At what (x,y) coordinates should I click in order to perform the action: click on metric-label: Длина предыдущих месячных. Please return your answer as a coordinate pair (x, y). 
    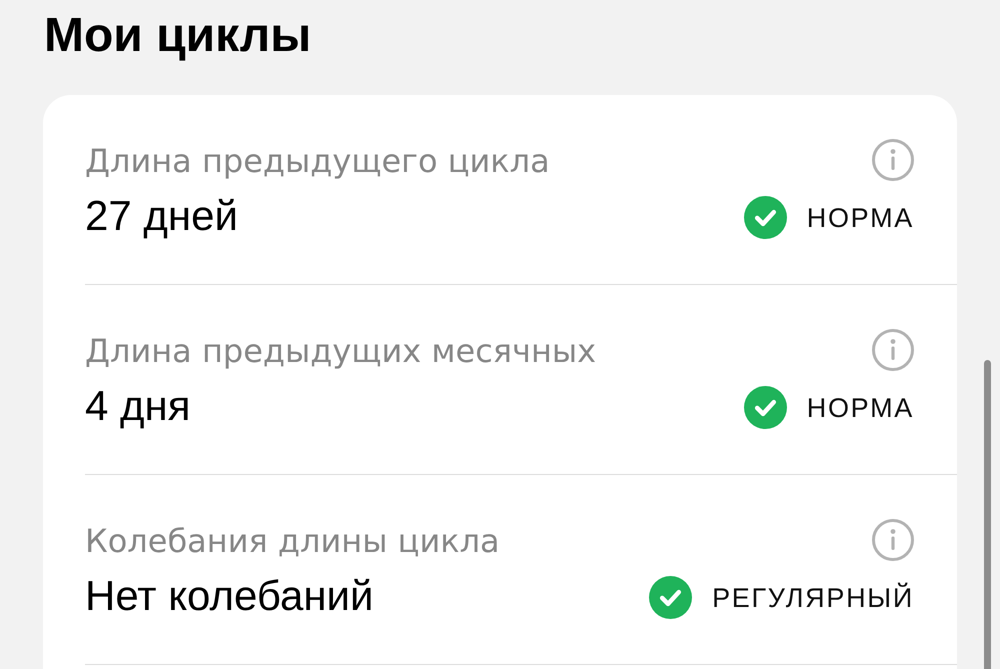
    Looking at the image, I should click on (340, 351).